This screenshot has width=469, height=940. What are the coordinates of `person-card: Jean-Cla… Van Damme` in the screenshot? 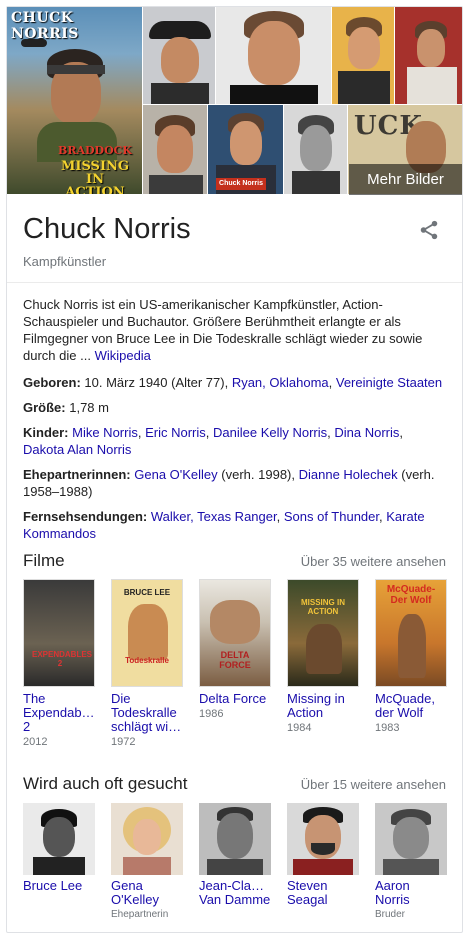 It's located at (235, 861).